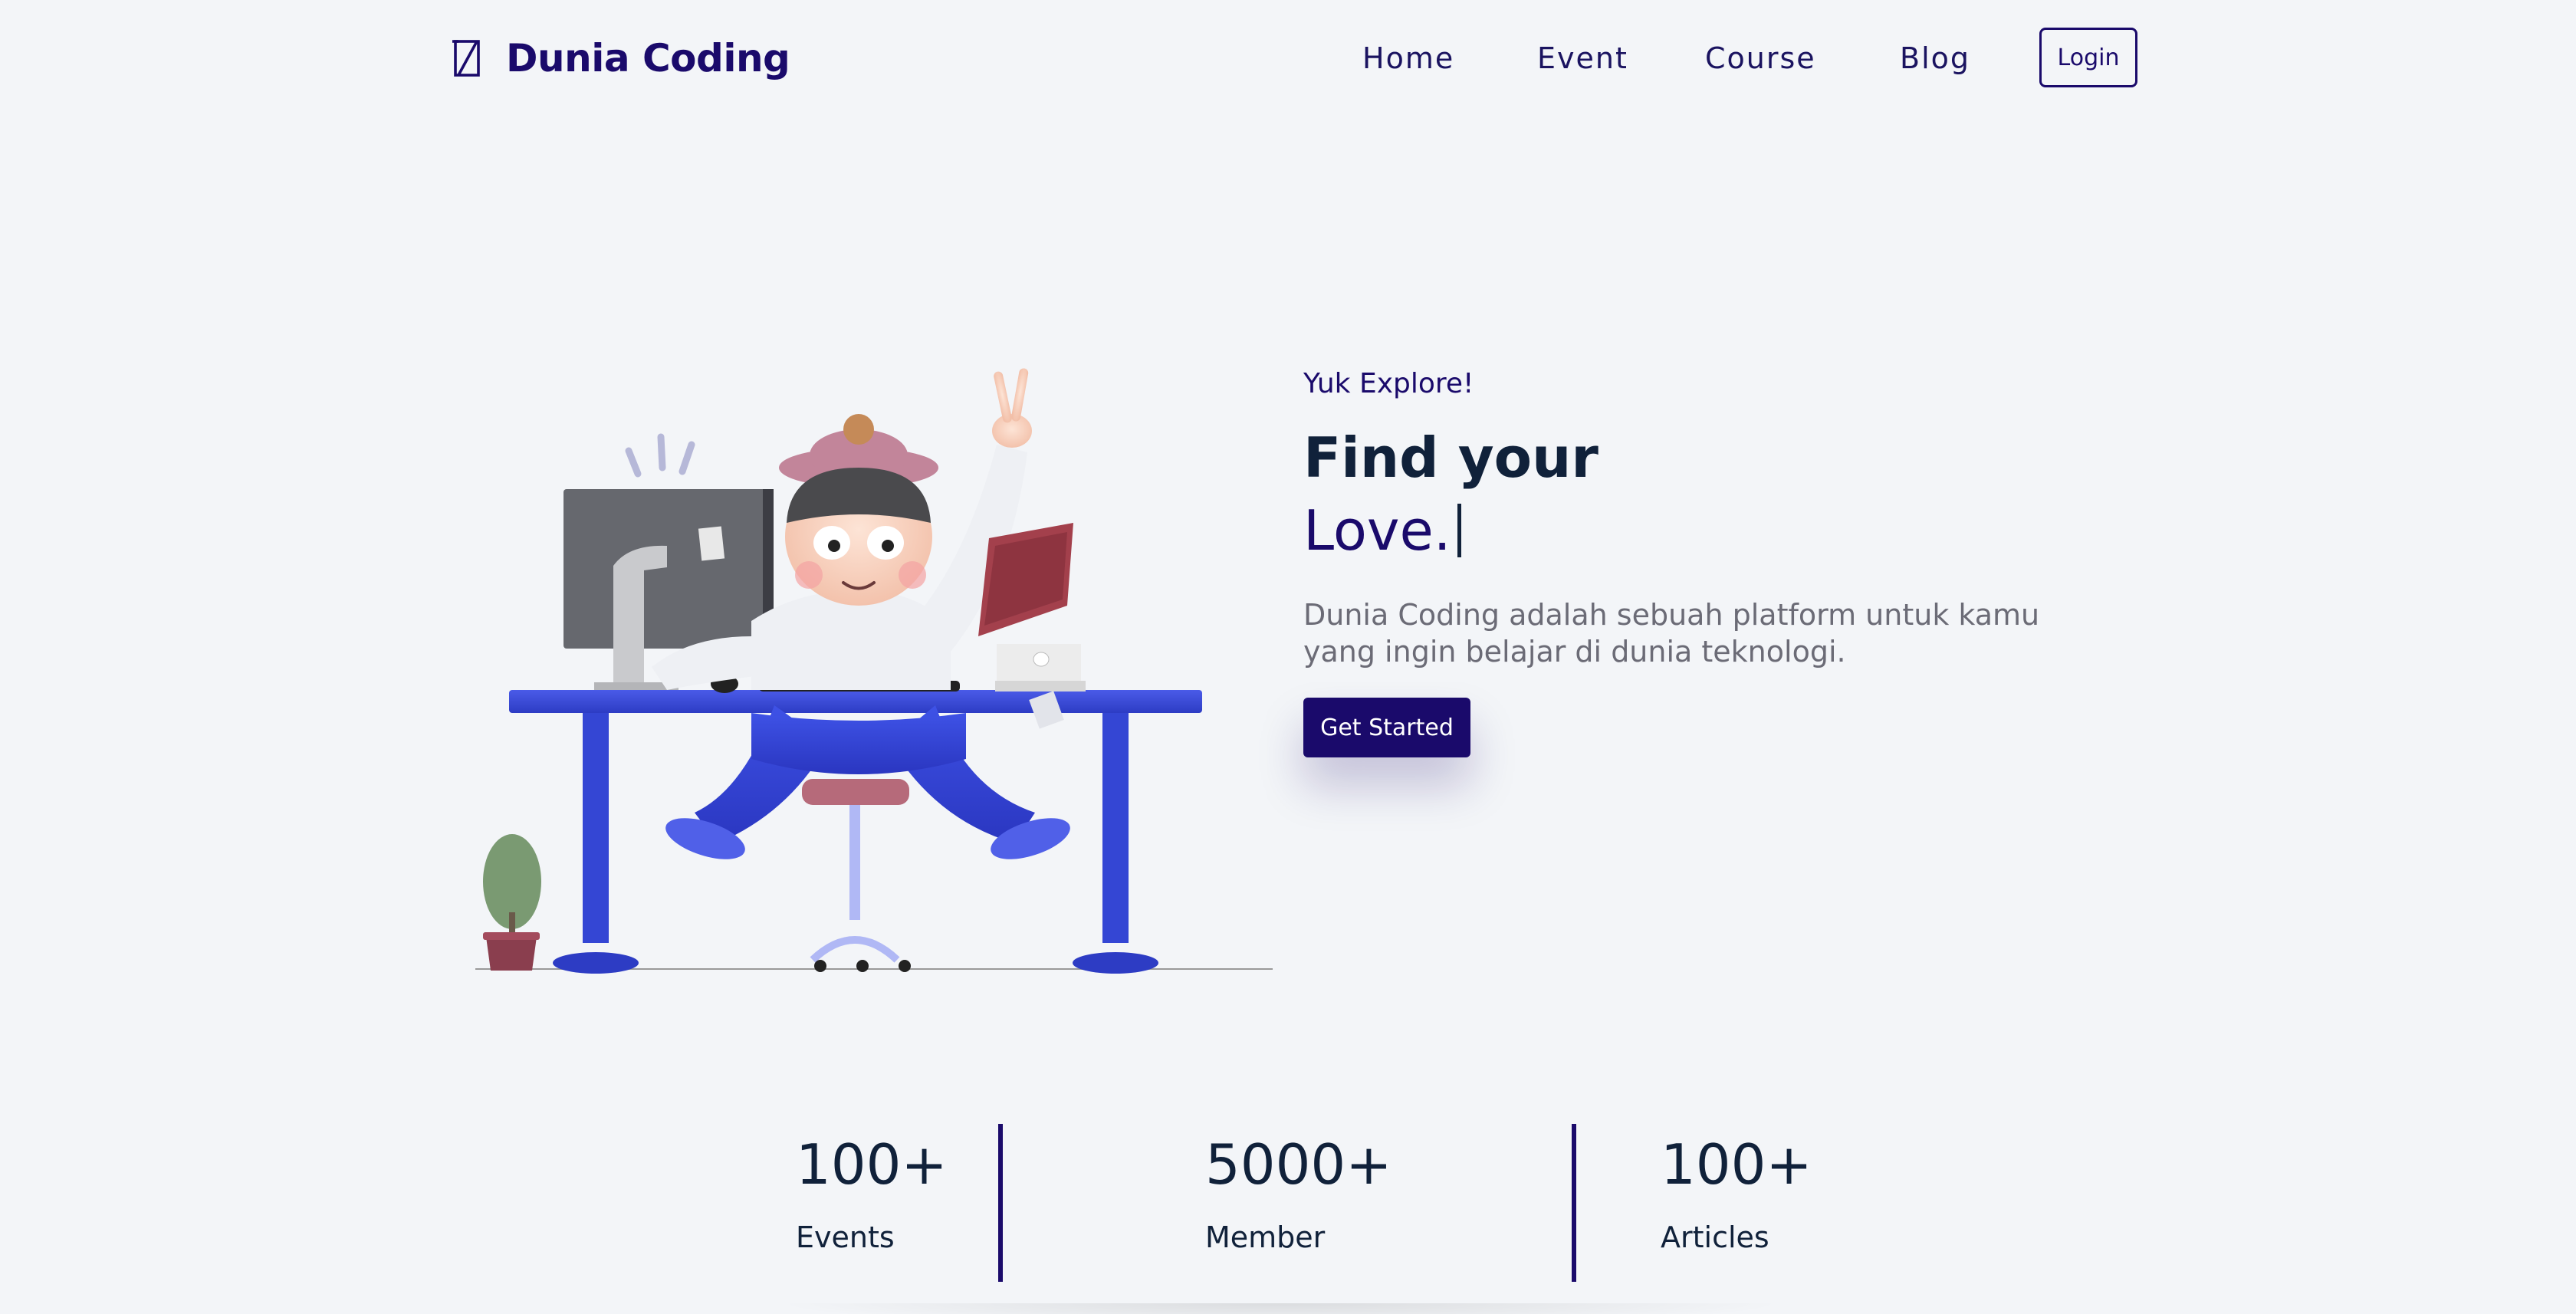 This screenshot has height=1314, width=2576. I want to click on brand-name: Dunia Coding, so click(648, 58).